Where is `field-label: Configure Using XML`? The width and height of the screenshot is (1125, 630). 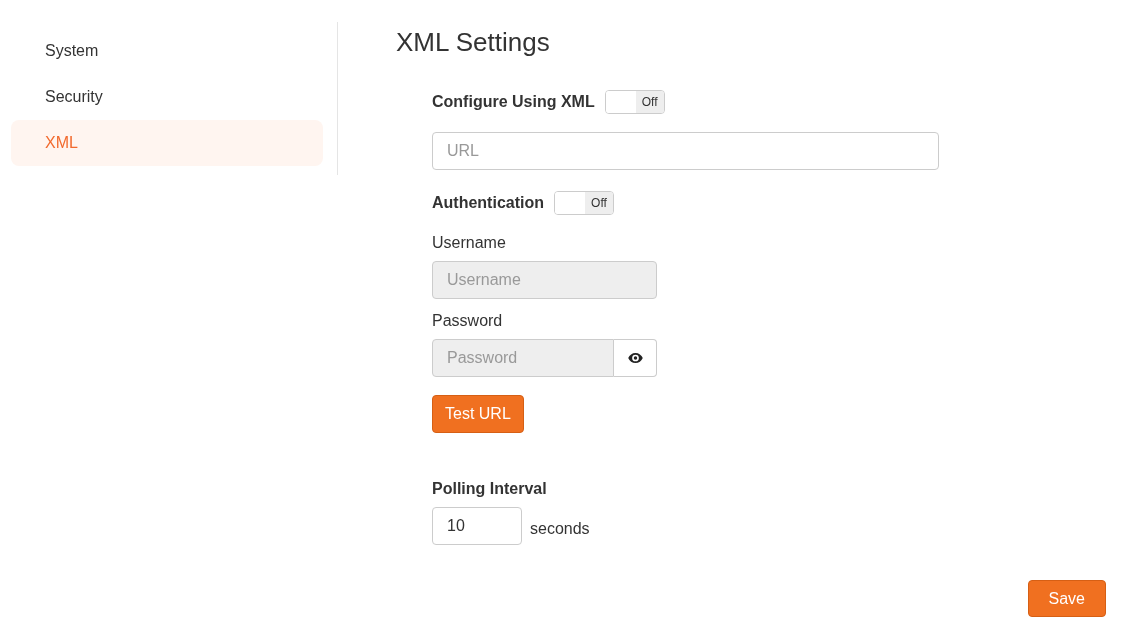 field-label: Configure Using XML is located at coordinates (513, 102).